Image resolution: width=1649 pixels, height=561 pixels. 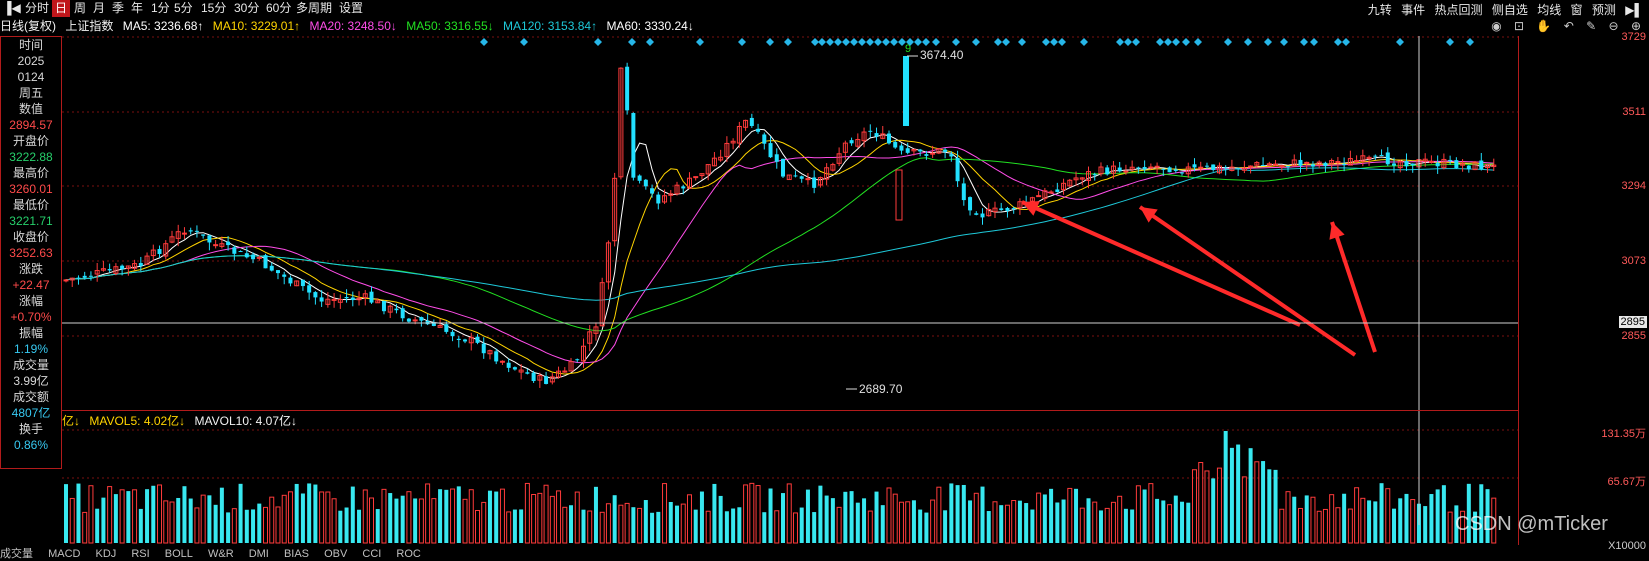 What do you see at coordinates (259, 554) in the screenshot?
I see `indicator-tab-dmi: DMI` at bounding box center [259, 554].